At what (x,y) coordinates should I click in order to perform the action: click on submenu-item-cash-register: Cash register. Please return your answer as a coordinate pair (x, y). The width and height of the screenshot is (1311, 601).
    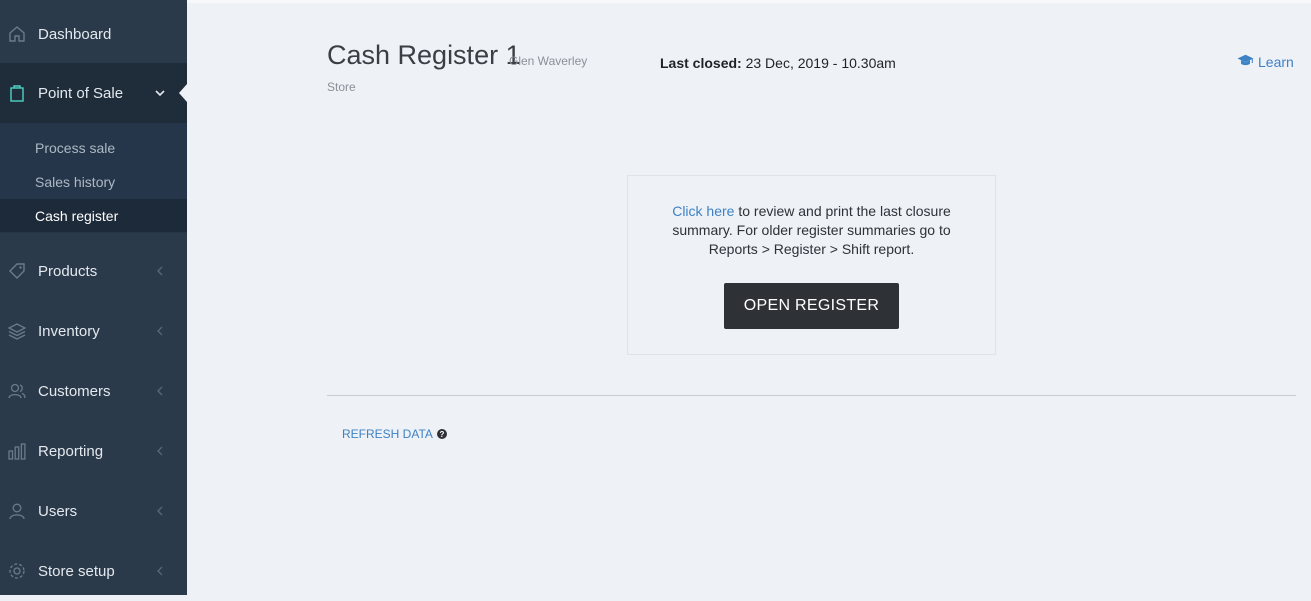
    Looking at the image, I should click on (93, 215).